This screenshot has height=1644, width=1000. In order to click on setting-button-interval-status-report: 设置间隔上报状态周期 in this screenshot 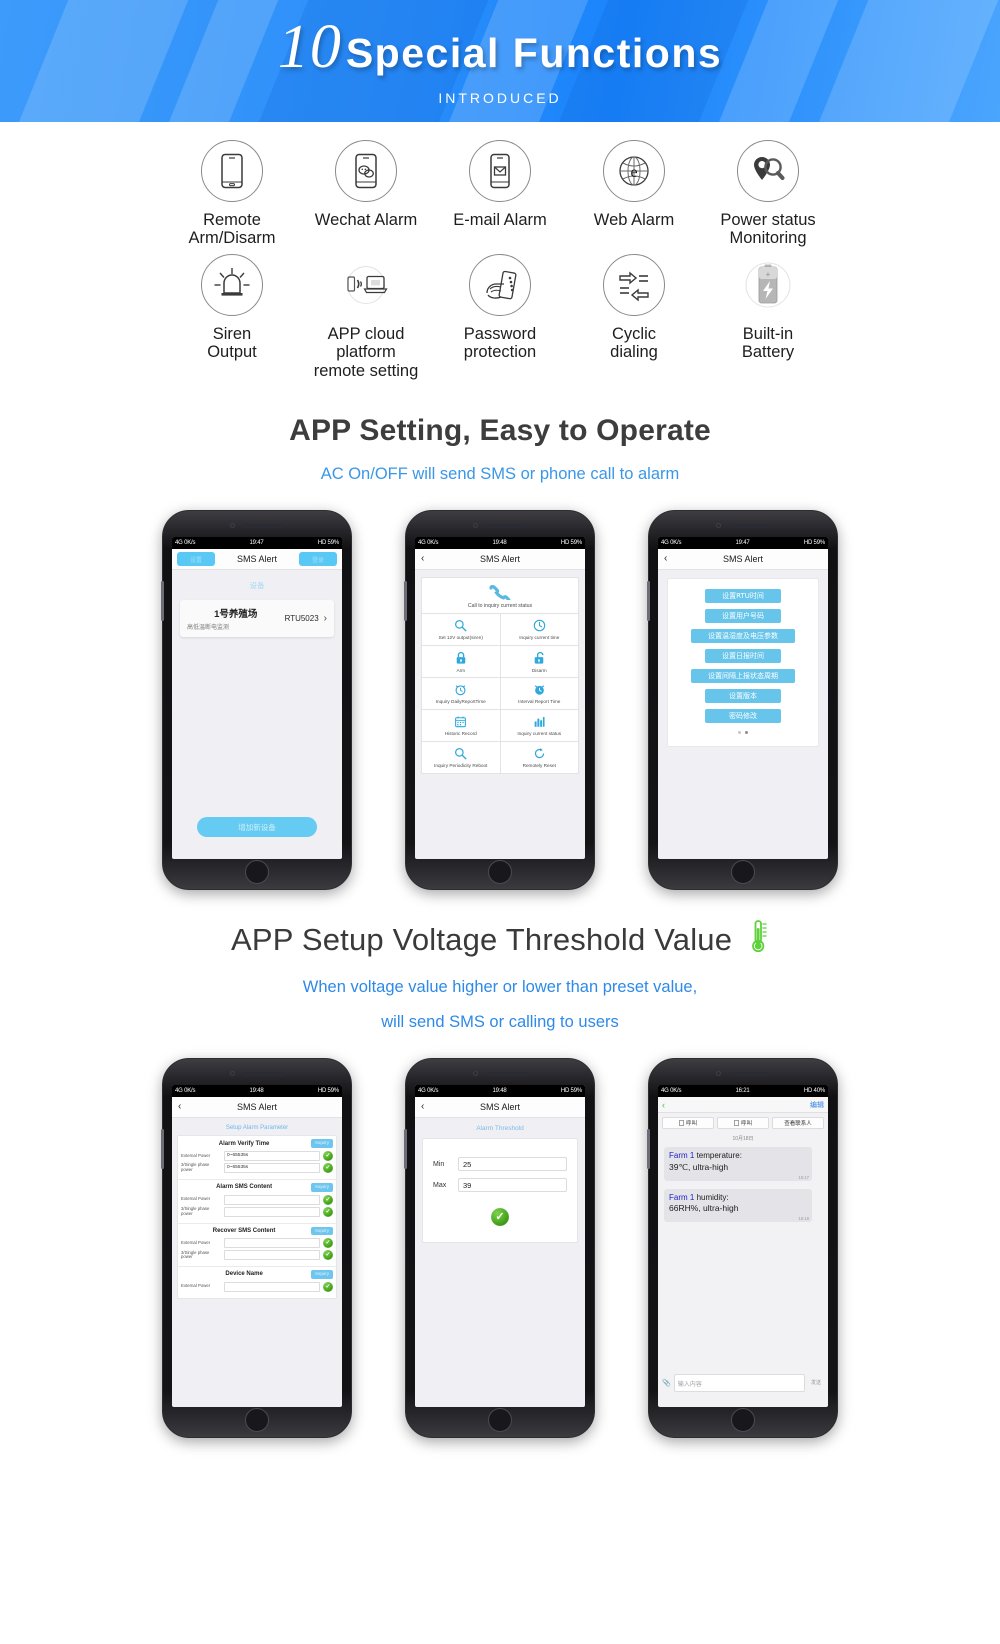, I will do `click(743, 676)`.